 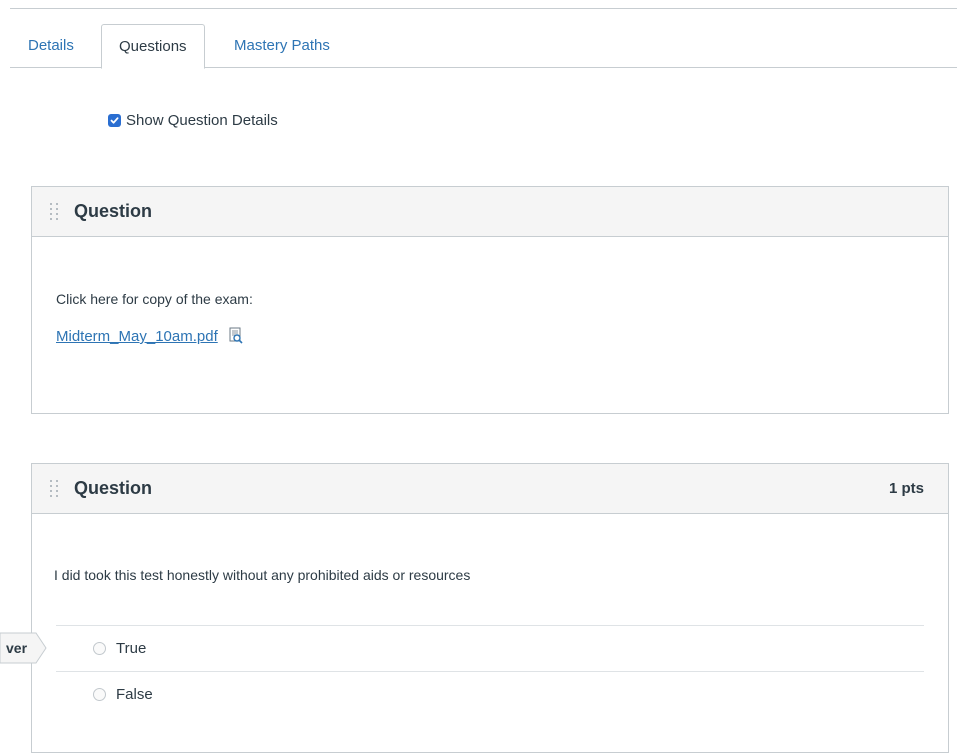 I want to click on show-details-label: Show Question Details, so click(x=202, y=120).